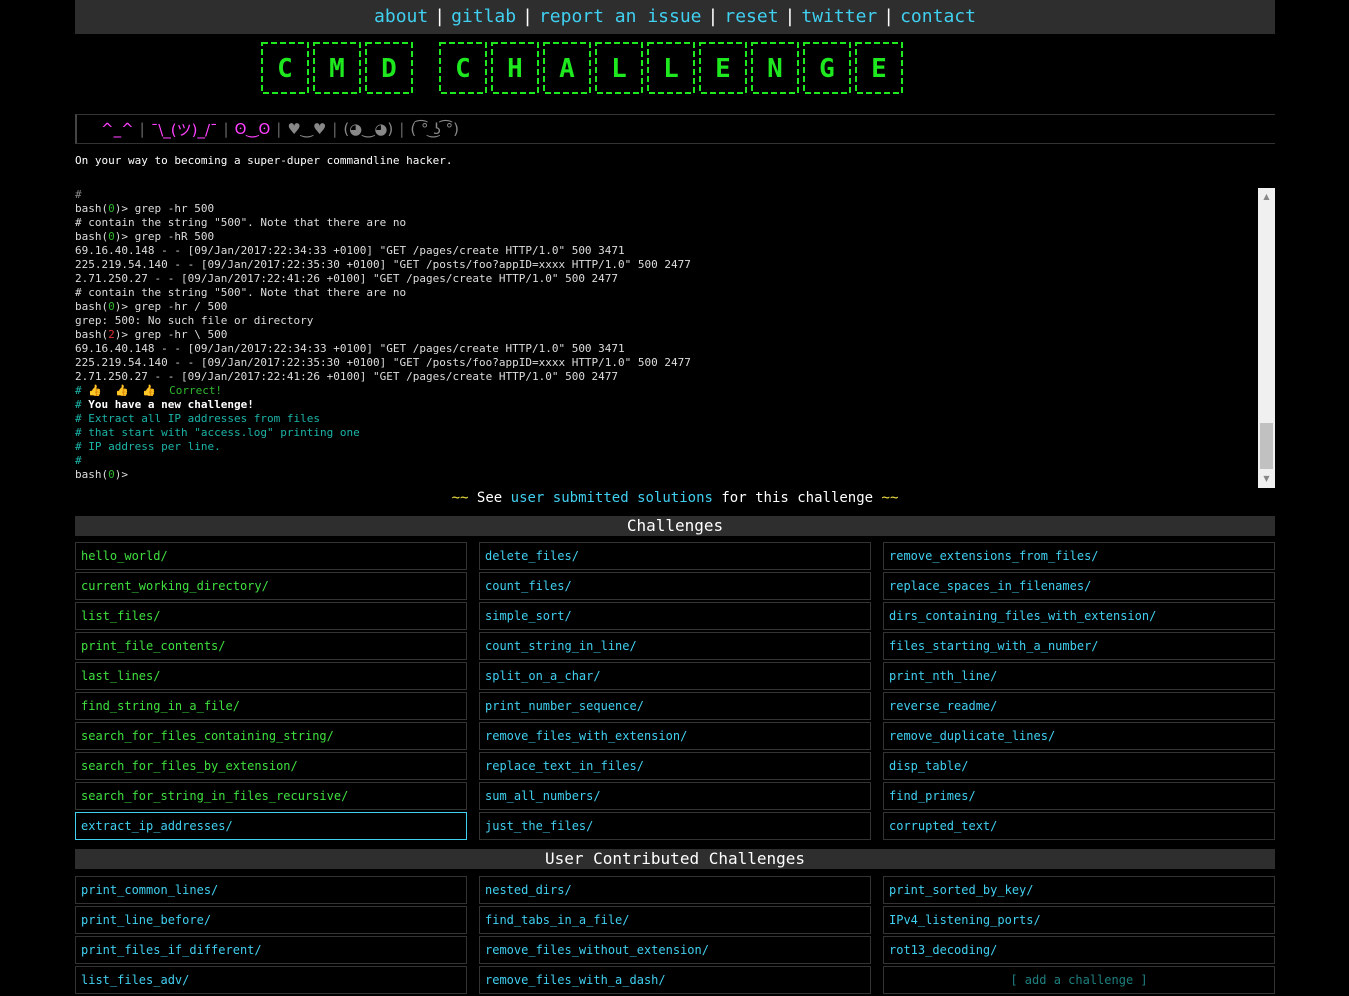  I want to click on challenge-link: remove_files_with_extension/, so click(675, 736).